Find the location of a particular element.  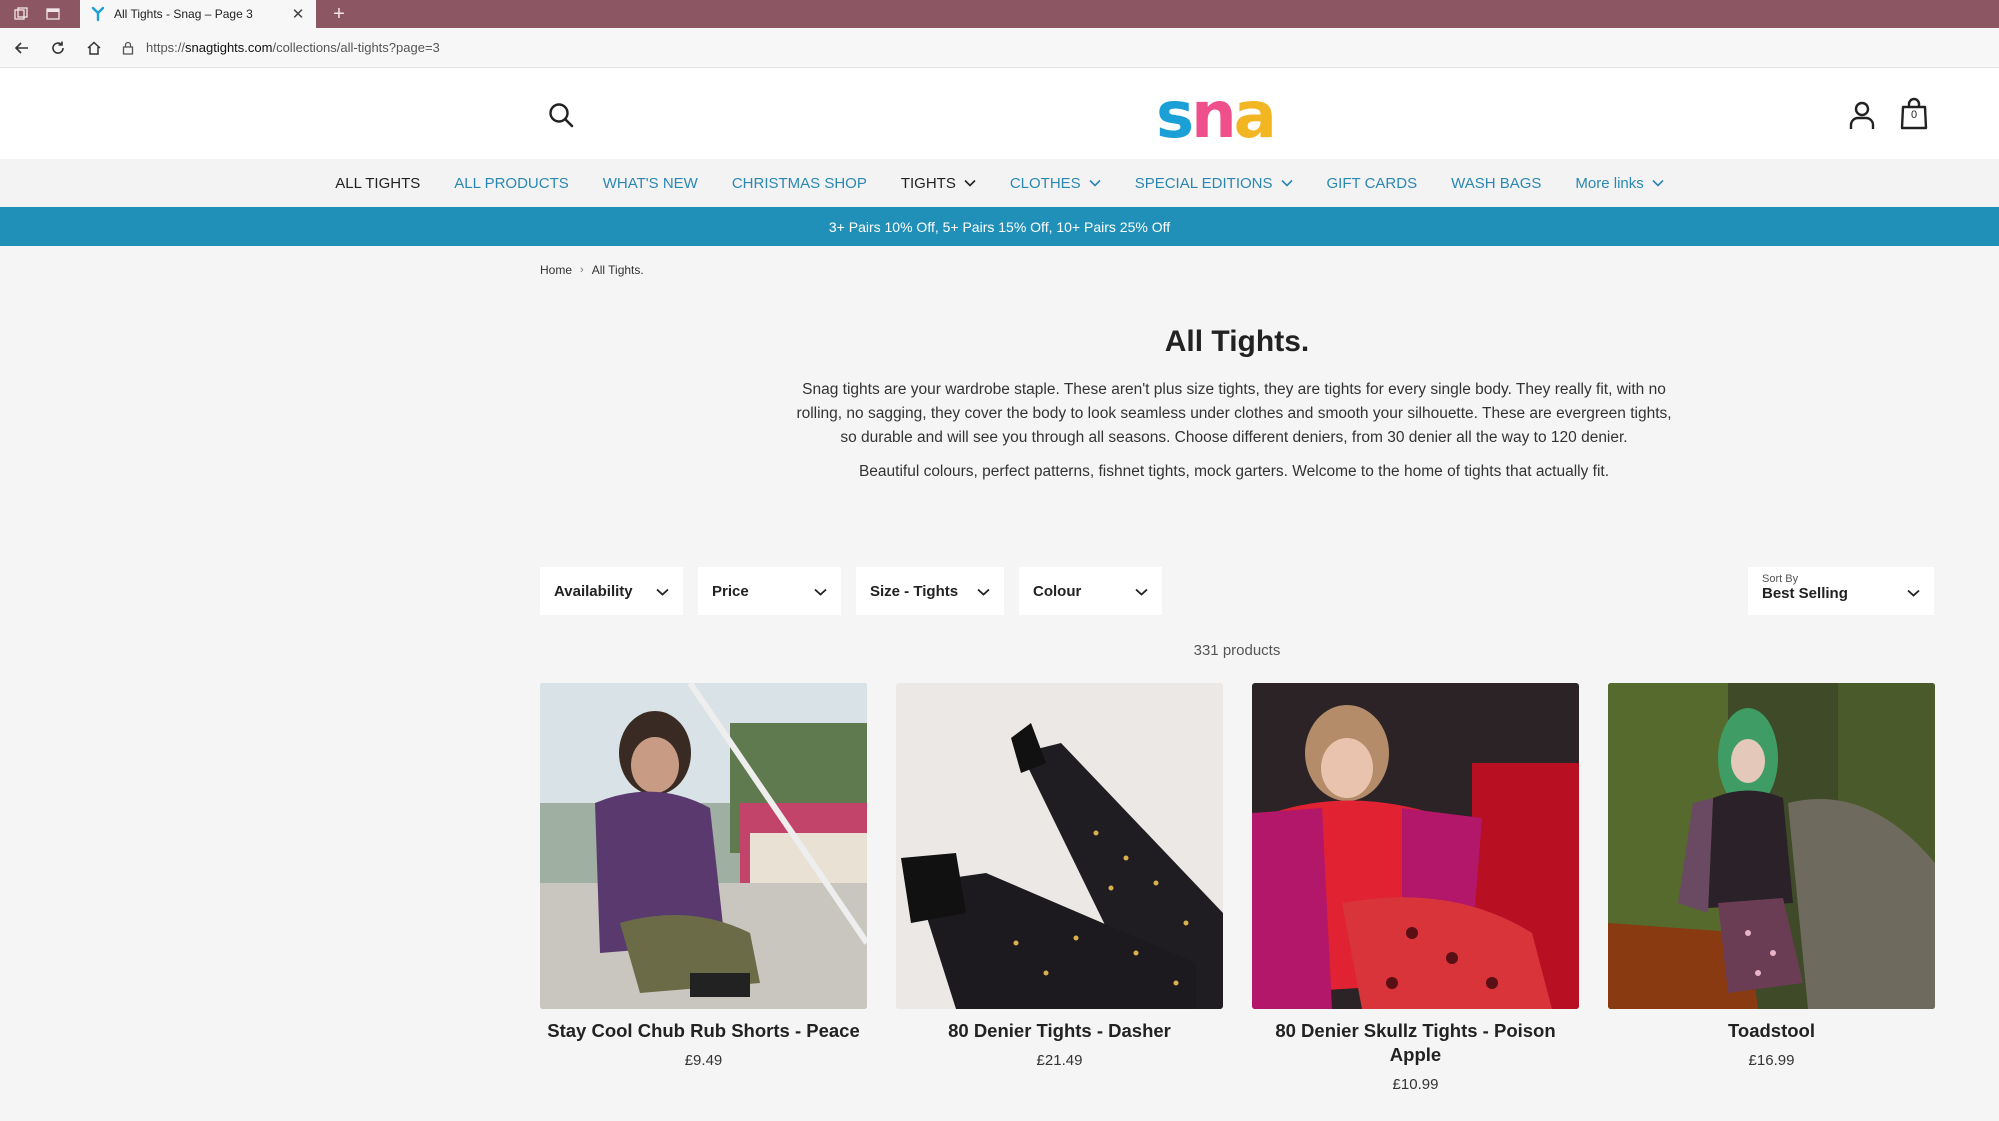

product-price: £16.99 is located at coordinates (1771, 1060).